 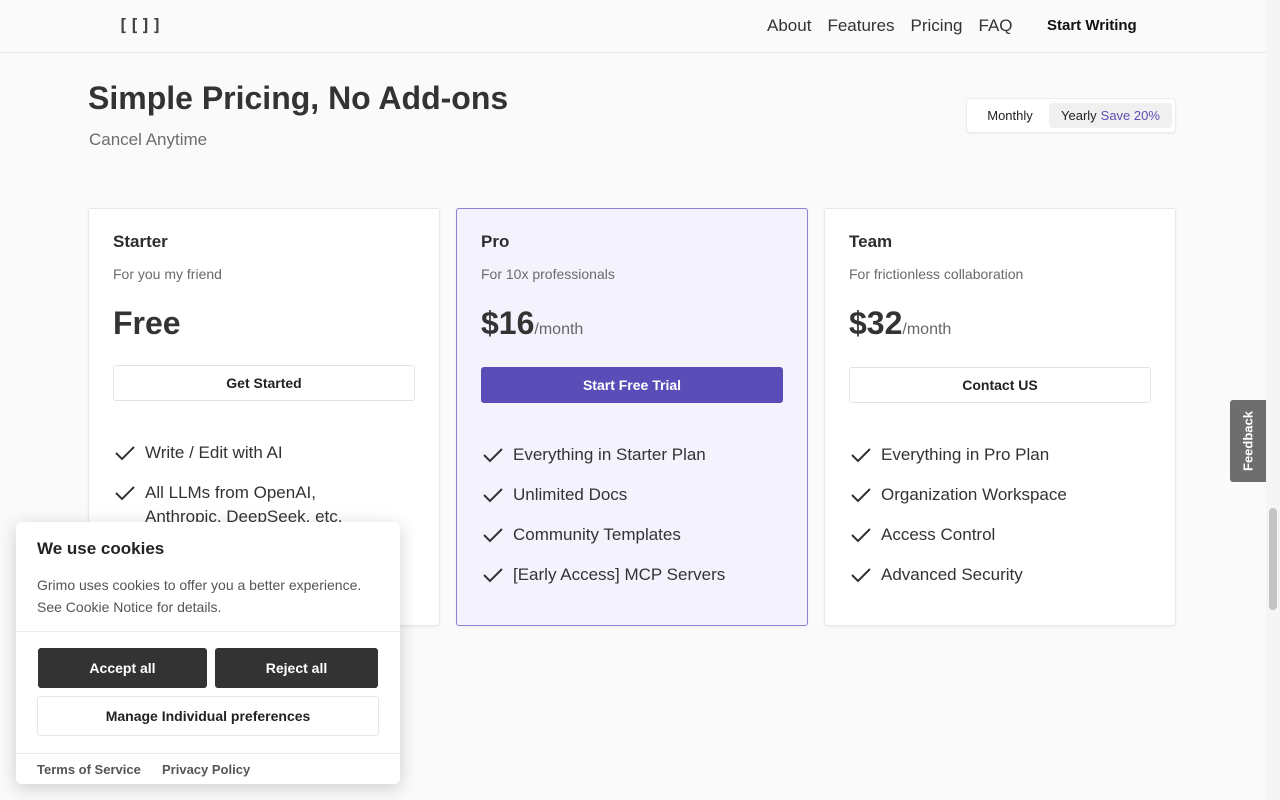 I want to click on feature-text: [Early Access] MCP Servers, so click(x=619, y=574).